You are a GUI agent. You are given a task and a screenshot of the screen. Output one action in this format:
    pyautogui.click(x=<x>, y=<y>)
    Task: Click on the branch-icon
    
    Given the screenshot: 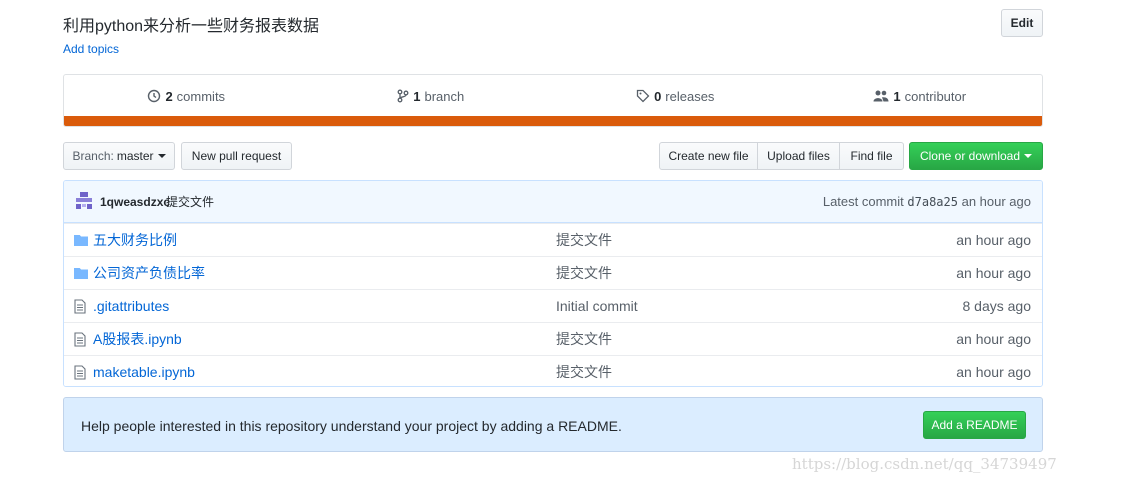 What is the action you would take?
    pyautogui.click(x=403, y=96)
    